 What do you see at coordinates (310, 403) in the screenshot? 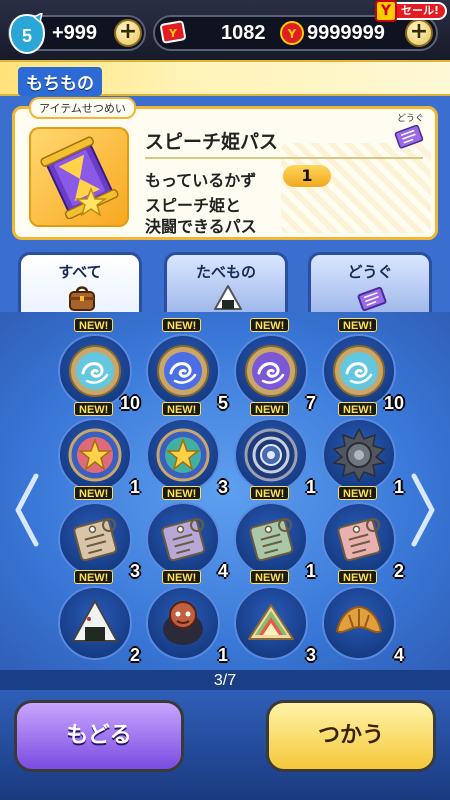
I see `item-quantity: 7` at bounding box center [310, 403].